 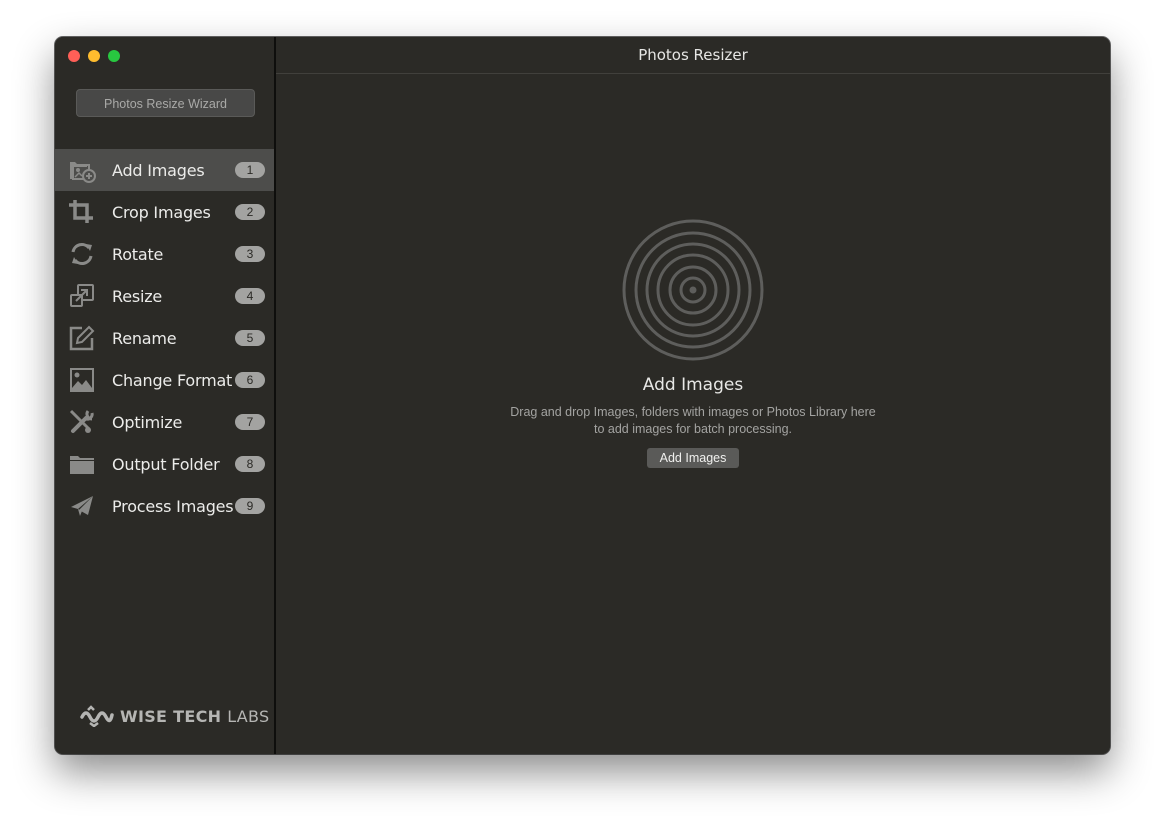 I want to click on sidebar-item-process-images: Process Images 9, so click(x=164, y=506).